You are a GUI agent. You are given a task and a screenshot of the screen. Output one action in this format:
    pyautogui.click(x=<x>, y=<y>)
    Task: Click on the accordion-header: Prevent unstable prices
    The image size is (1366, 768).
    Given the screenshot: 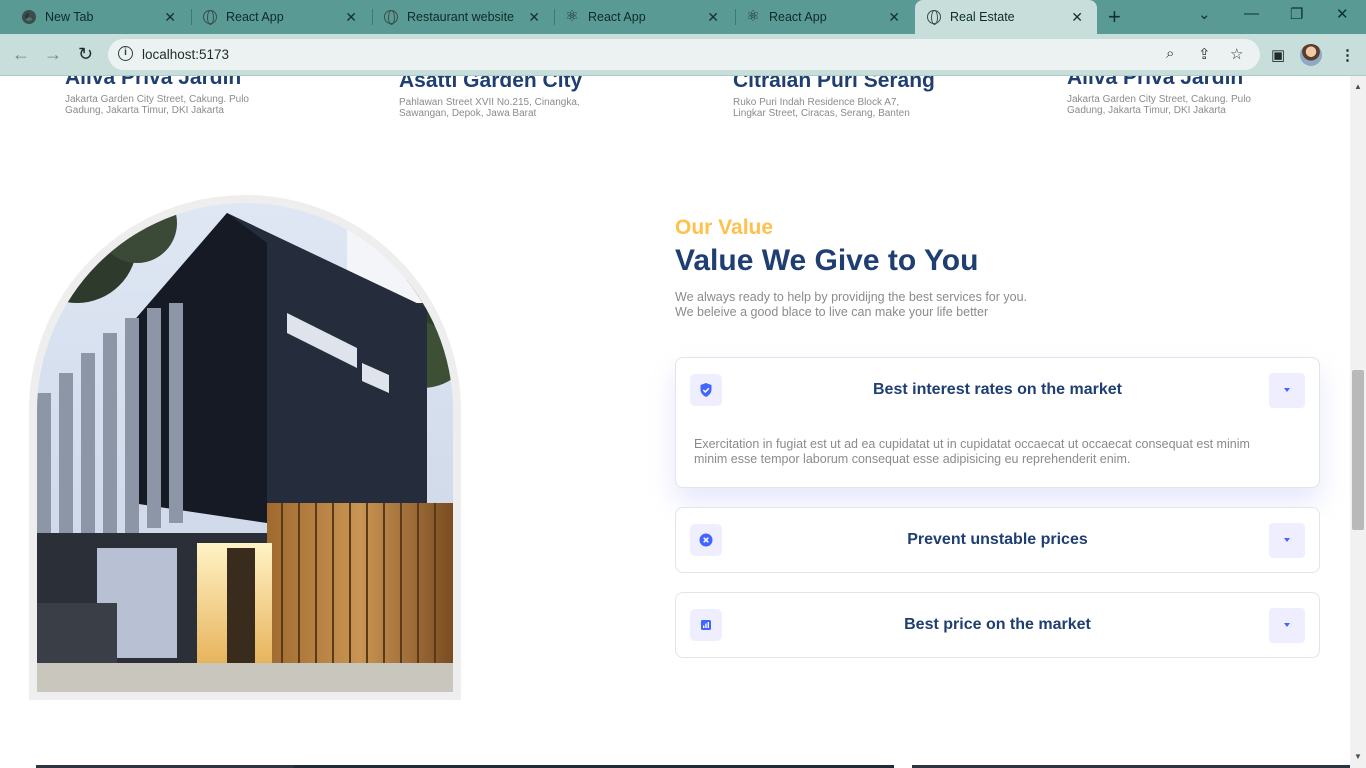 What is the action you would take?
    pyautogui.click(x=997, y=540)
    